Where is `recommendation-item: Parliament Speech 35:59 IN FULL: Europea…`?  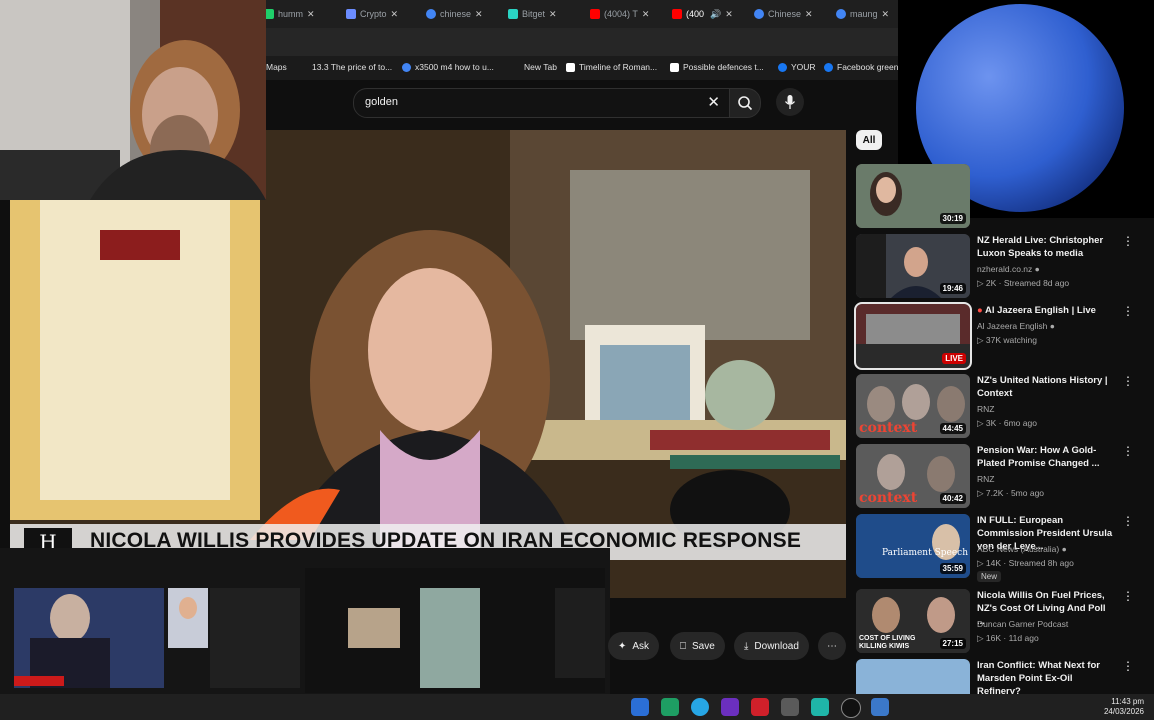
recommendation-item: Parliament Speech 35:59 IN FULL: Europea… is located at coordinates (1000, 548).